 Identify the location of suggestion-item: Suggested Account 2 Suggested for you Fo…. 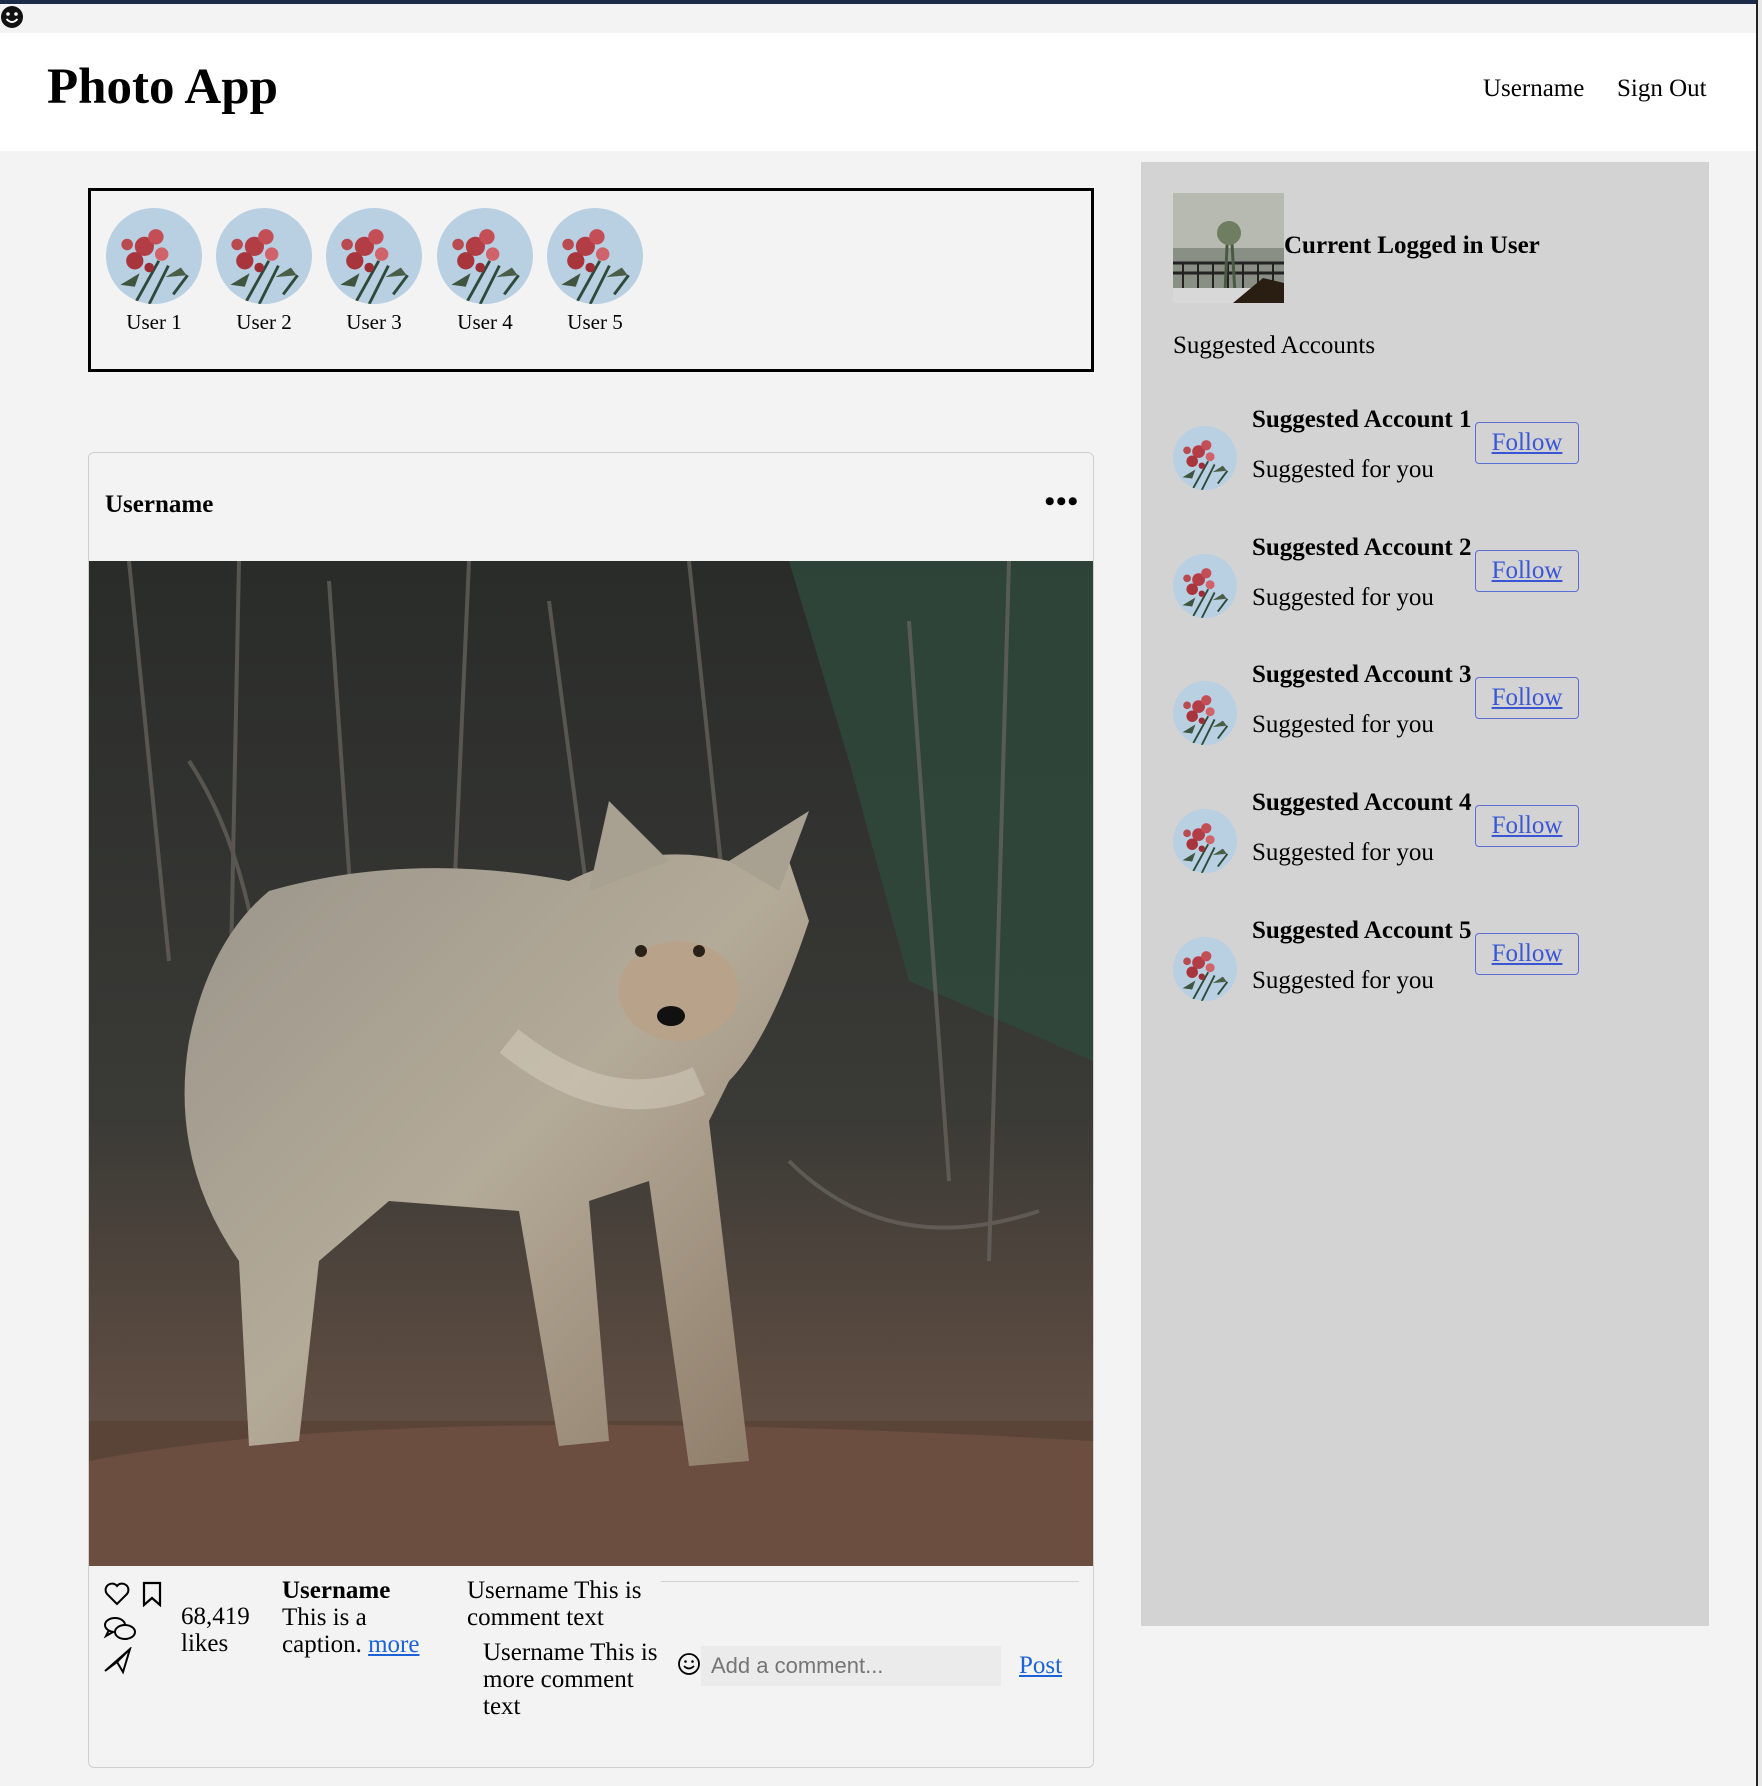
(1383, 579).